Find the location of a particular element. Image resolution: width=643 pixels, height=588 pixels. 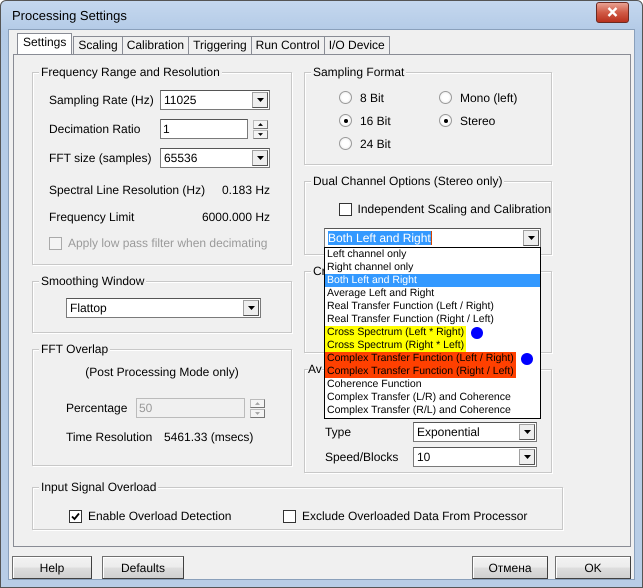

dropdown-option: Real Transfer Function (Right / Left) is located at coordinates (410, 319).